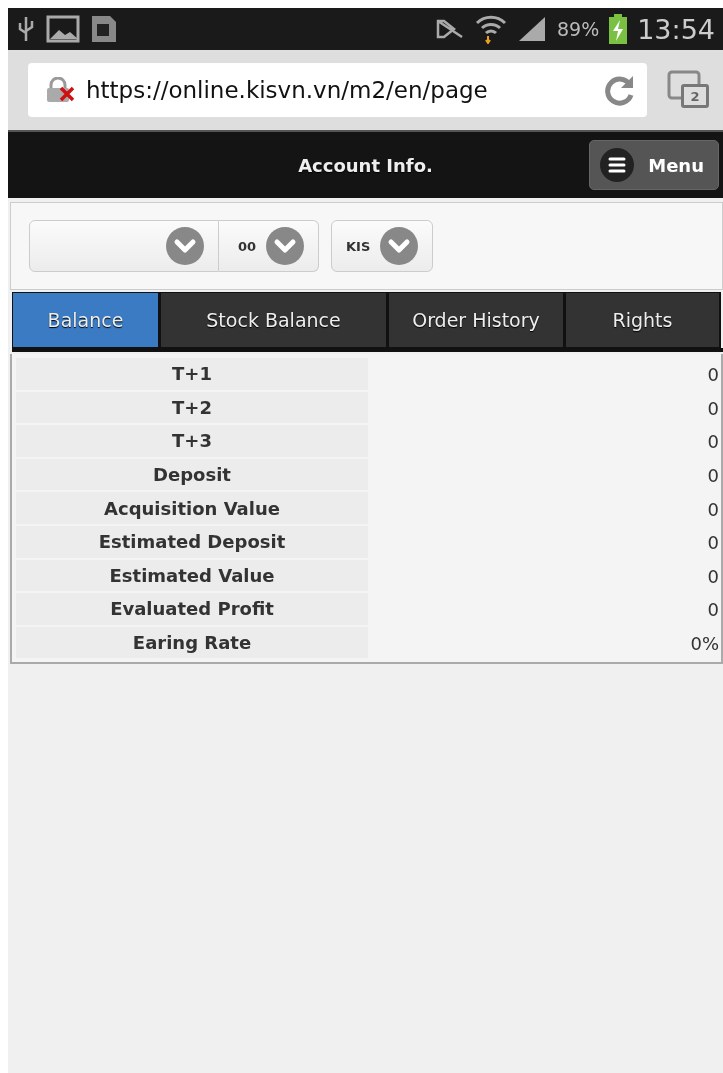 Image resolution: width=723 pixels, height=1073 pixels. What do you see at coordinates (617, 165) in the screenshot?
I see `menu-icon` at bounding box center [617, 165].